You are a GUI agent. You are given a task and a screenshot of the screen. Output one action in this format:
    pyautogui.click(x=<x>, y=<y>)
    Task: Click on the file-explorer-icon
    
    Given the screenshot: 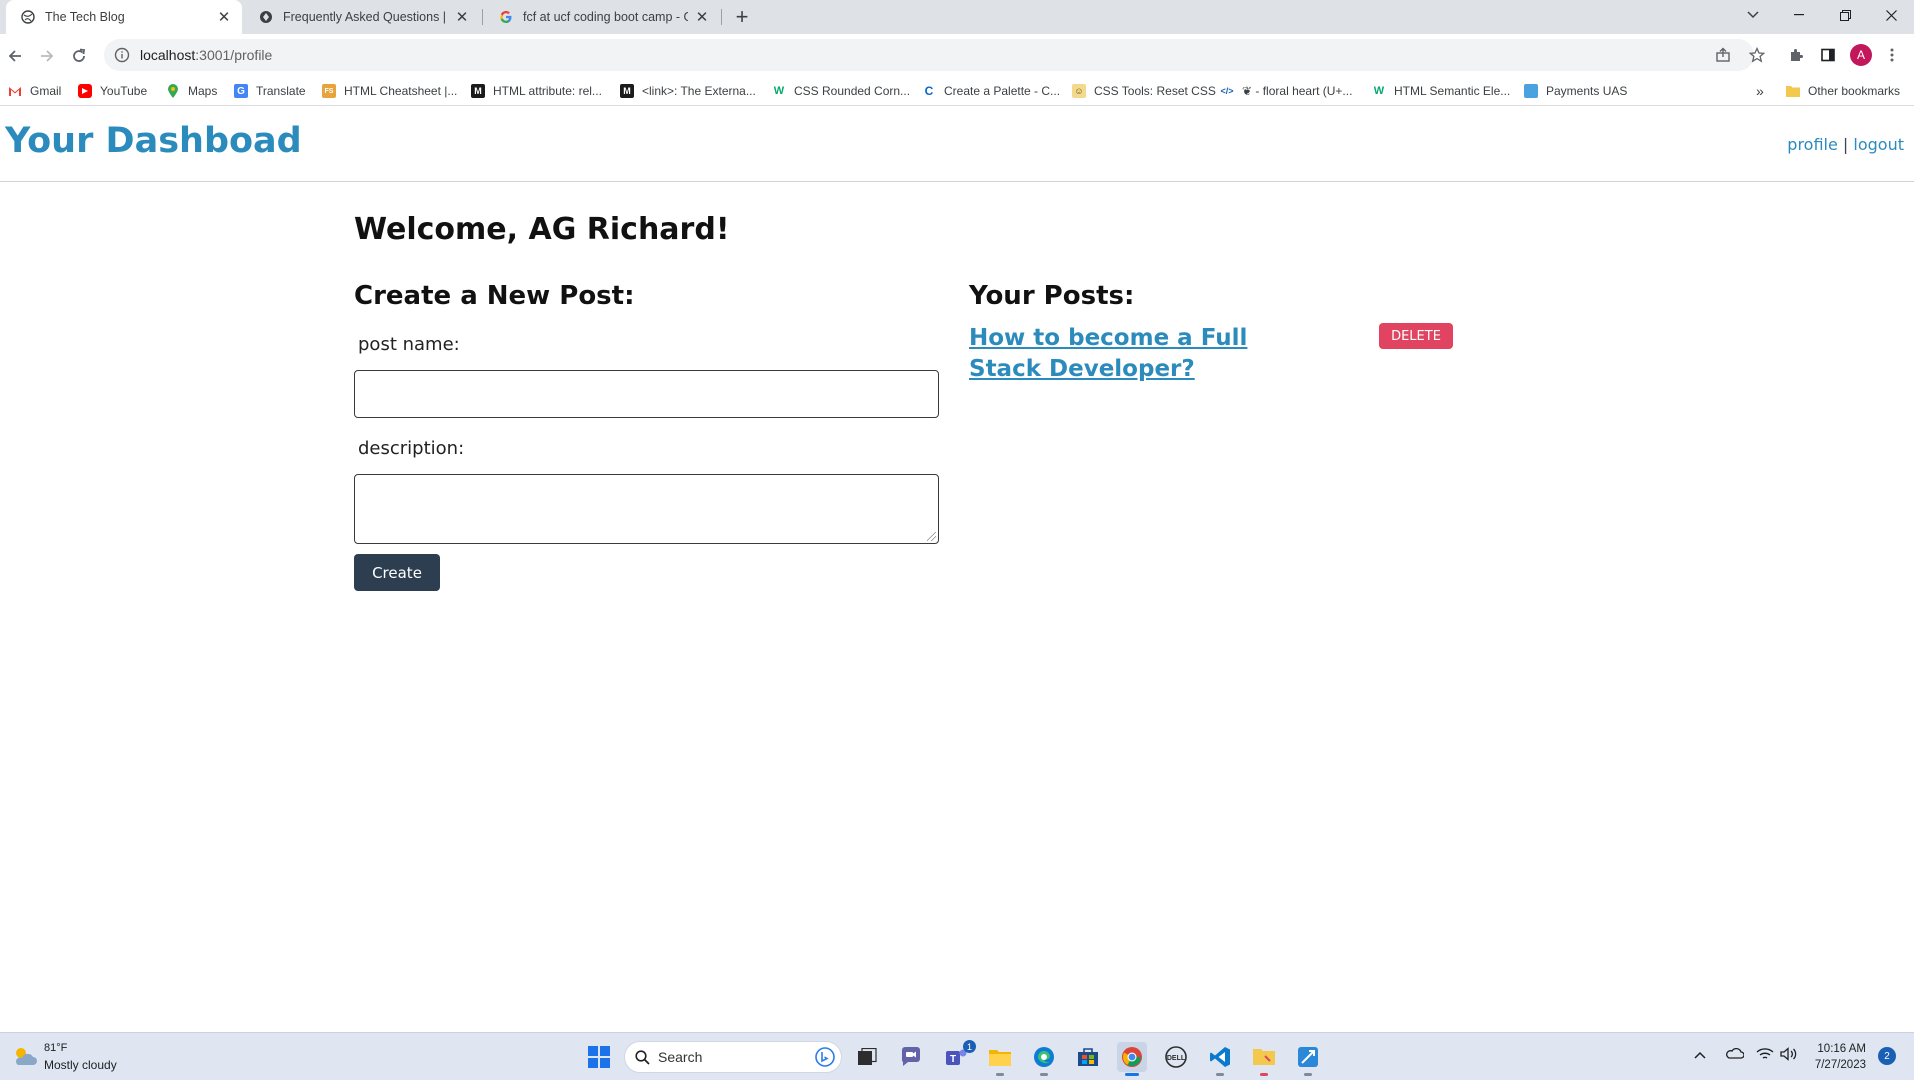 What is the action you would take?
    pyautogui.click(x=1000, y=1059)
    